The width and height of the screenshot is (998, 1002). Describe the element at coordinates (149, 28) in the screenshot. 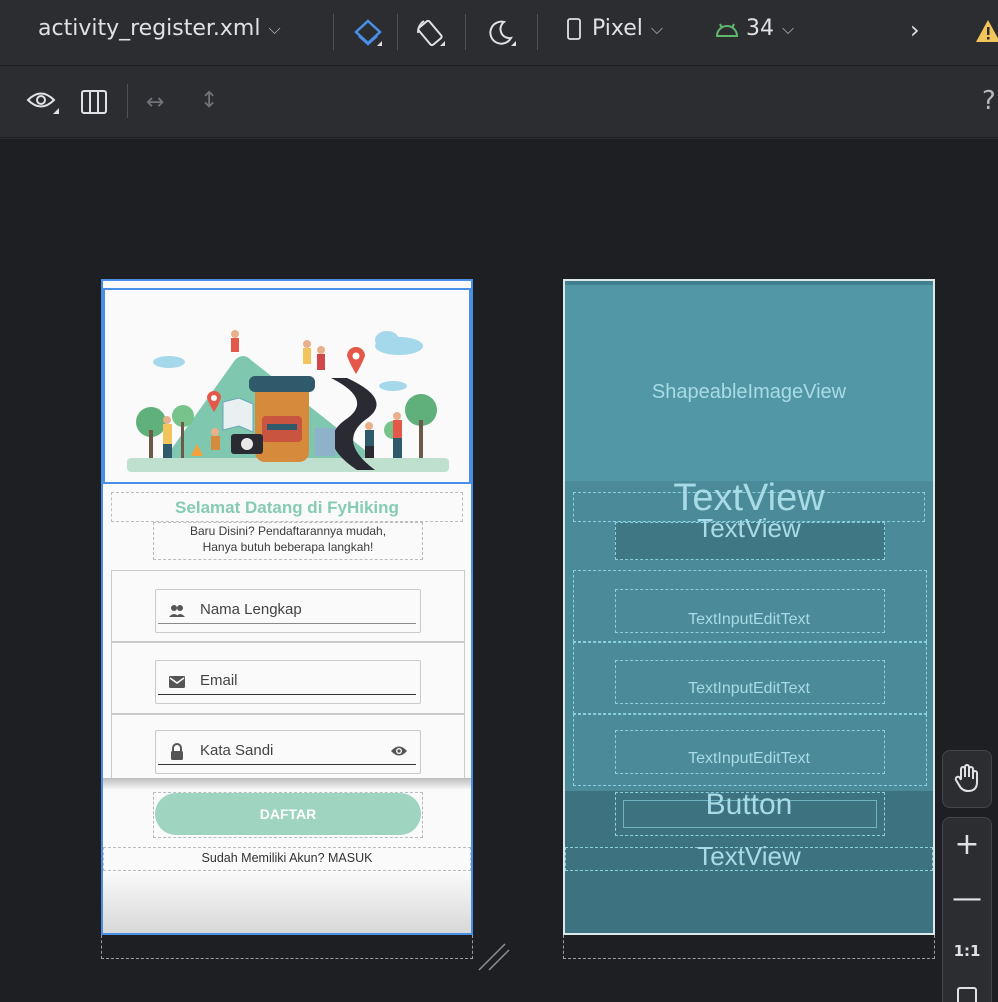

I see `file-name: activity_register.xml` at that location.